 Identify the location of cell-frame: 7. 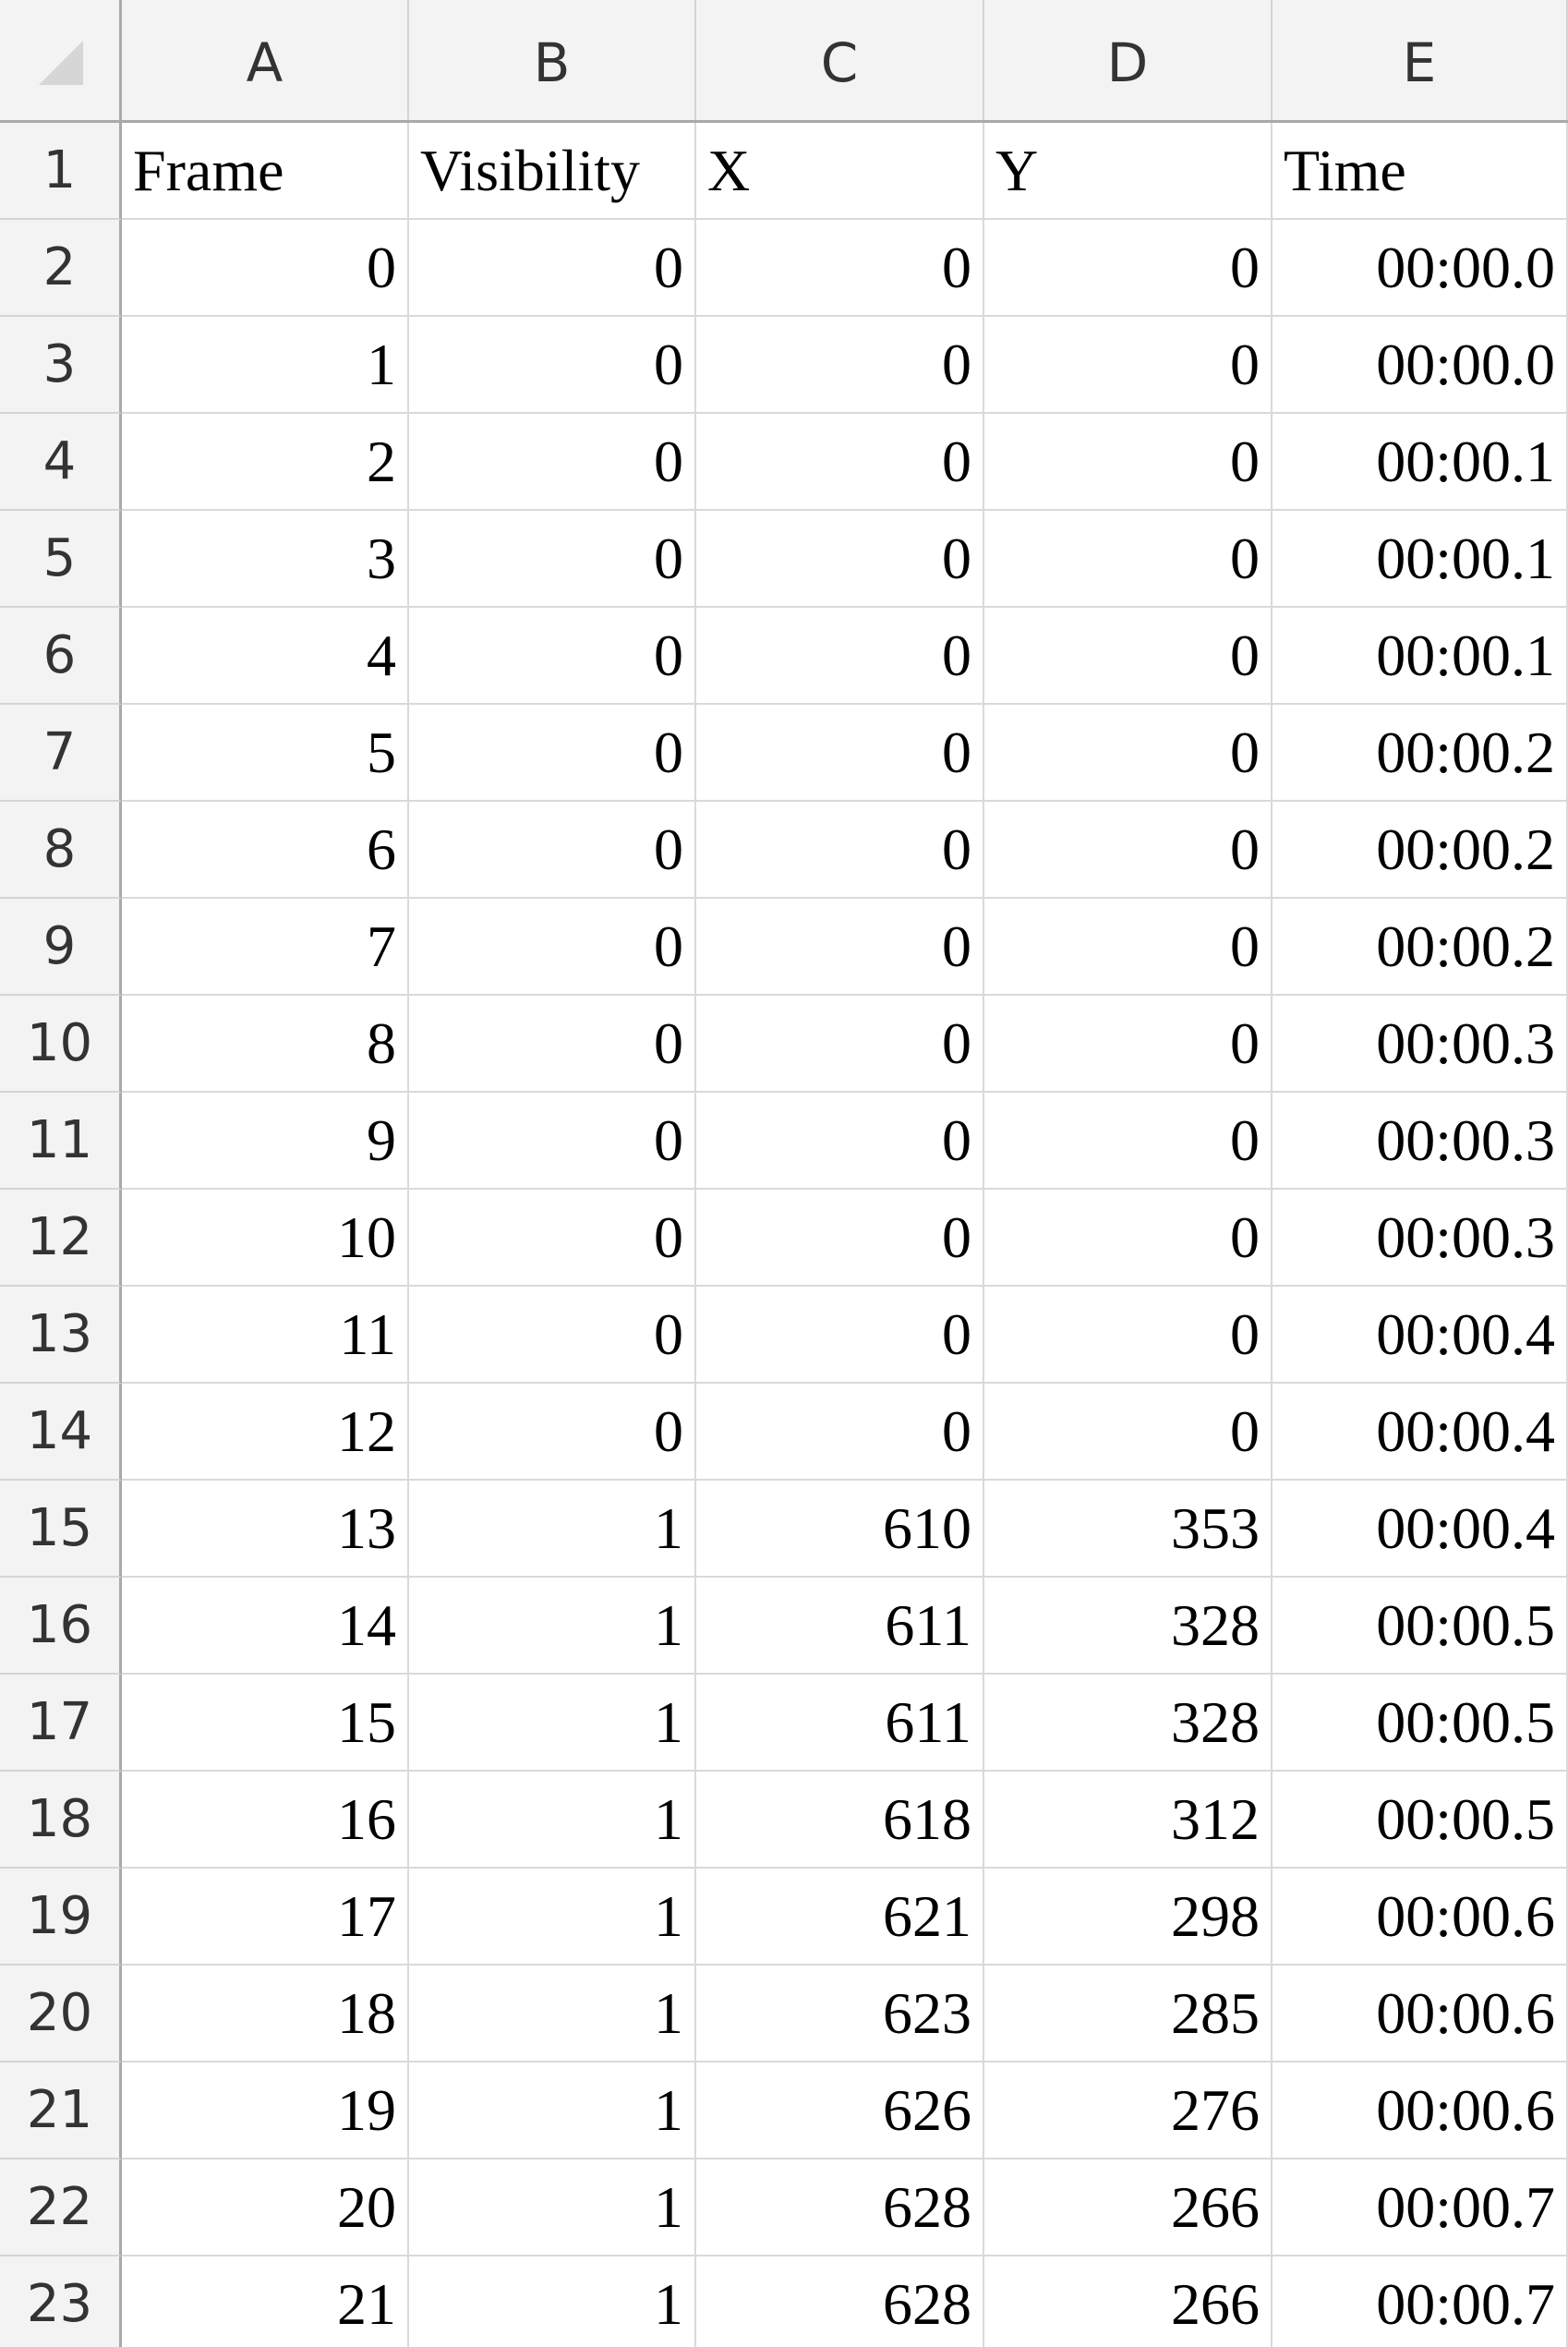
(265, 947).